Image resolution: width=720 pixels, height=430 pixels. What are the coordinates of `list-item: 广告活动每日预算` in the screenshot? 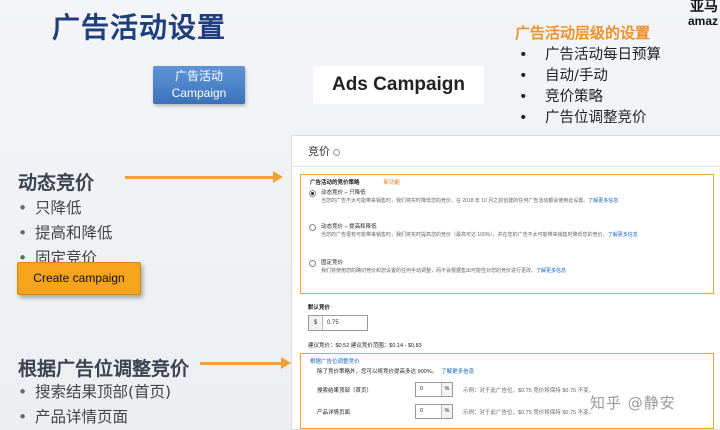 It's located at (617, 55).